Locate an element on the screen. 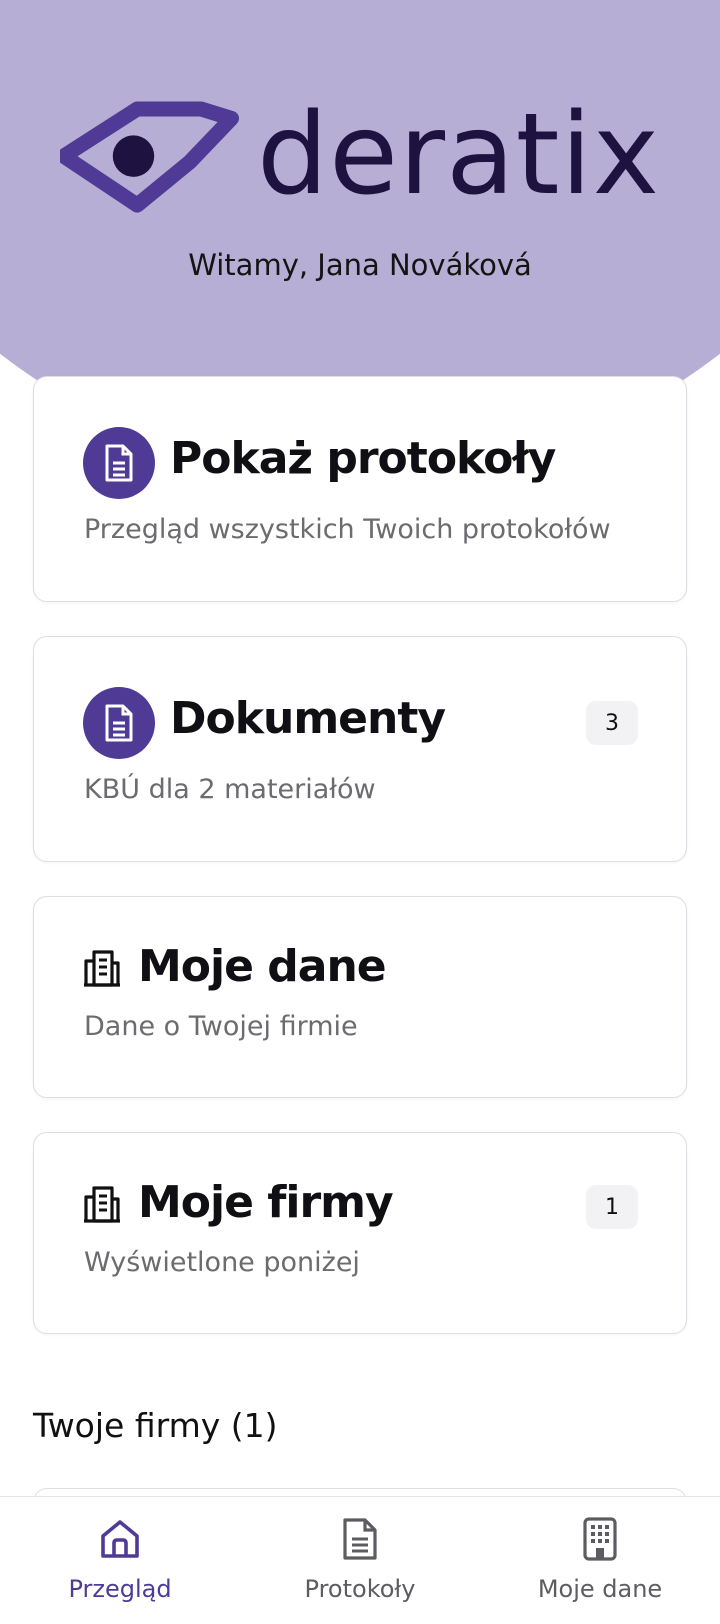  section-title: Twoje firmy (1) is located at coordinates (155, 1425).